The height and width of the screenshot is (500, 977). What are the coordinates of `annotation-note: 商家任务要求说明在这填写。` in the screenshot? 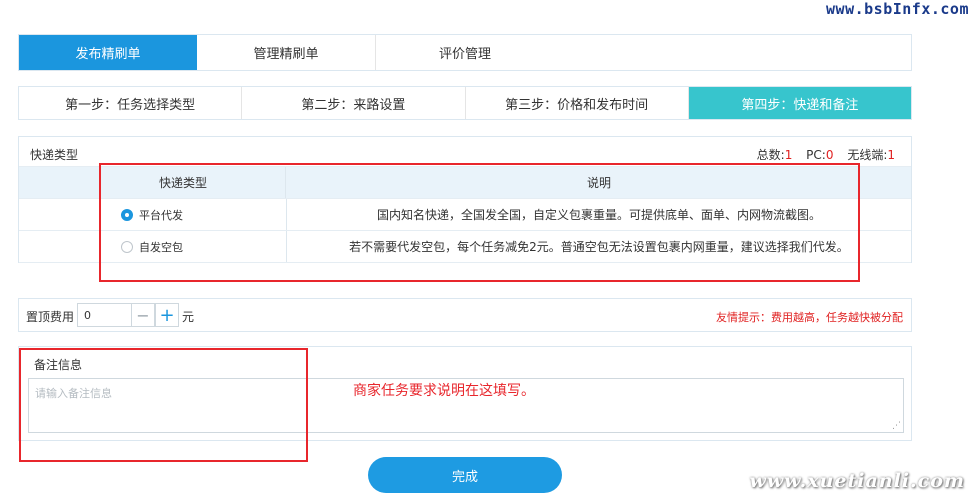 It's located at (444, 391).